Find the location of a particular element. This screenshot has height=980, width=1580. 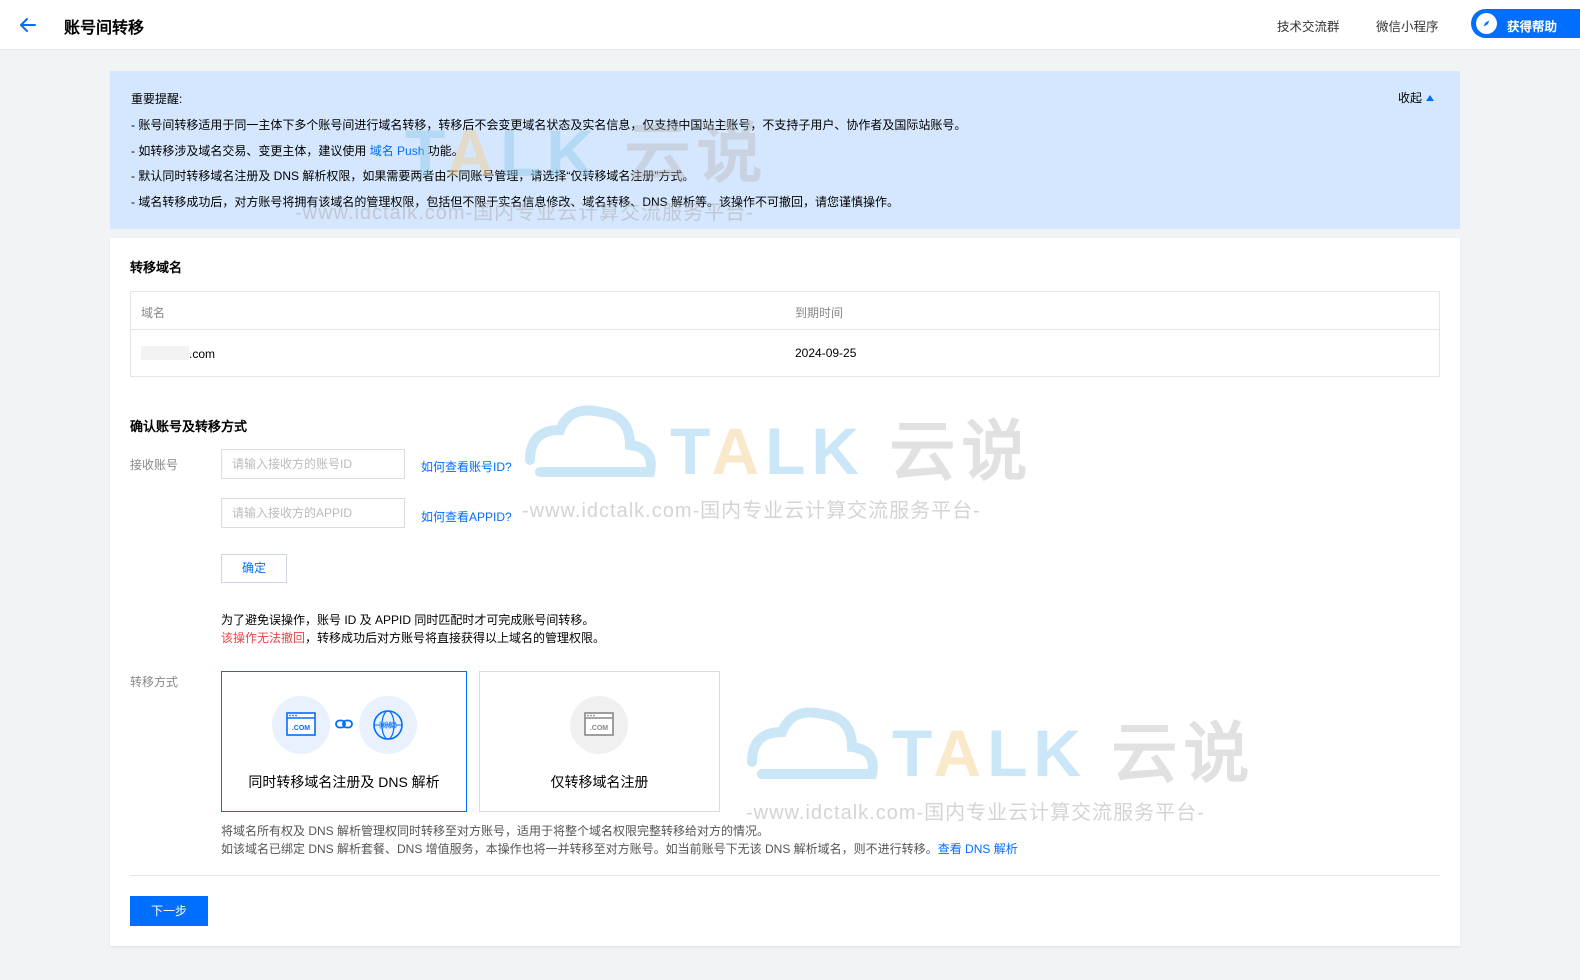

receive-account-label: 接收账号 is located at coordinates (154, 465).